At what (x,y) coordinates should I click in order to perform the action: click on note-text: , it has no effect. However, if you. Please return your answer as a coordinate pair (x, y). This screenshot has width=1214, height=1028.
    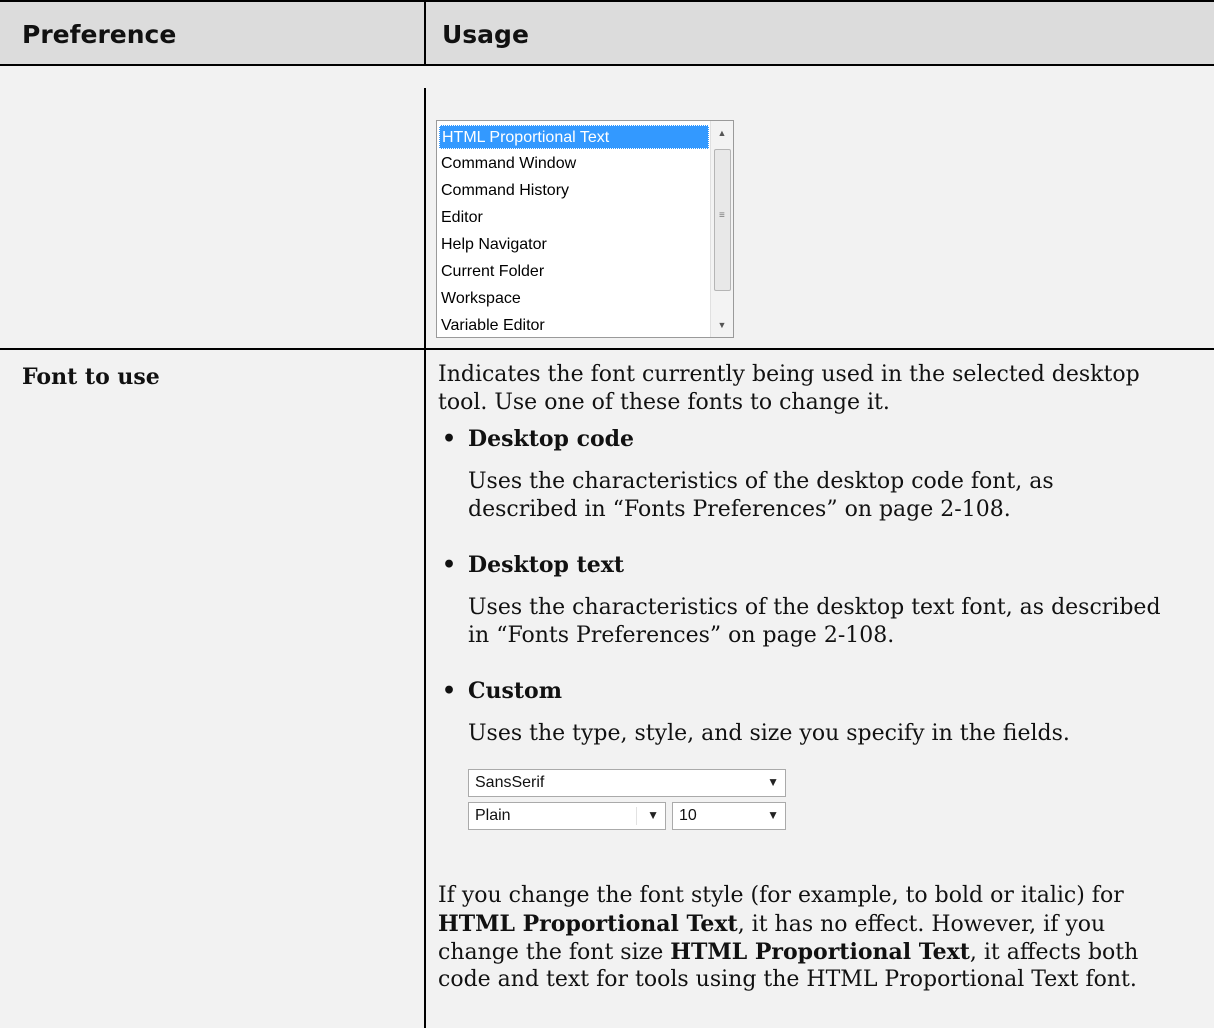
    Looking at the image, I should click on (921, 924).